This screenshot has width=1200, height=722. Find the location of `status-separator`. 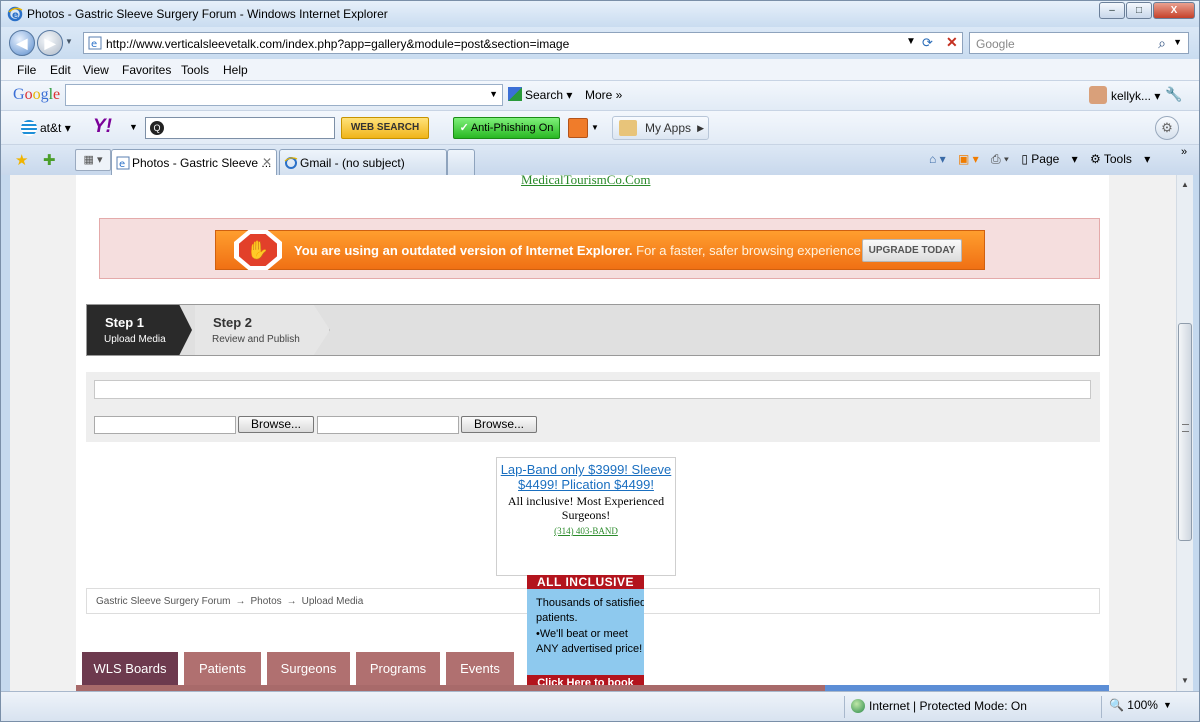

status-separator is located at coordinates (844, 707).